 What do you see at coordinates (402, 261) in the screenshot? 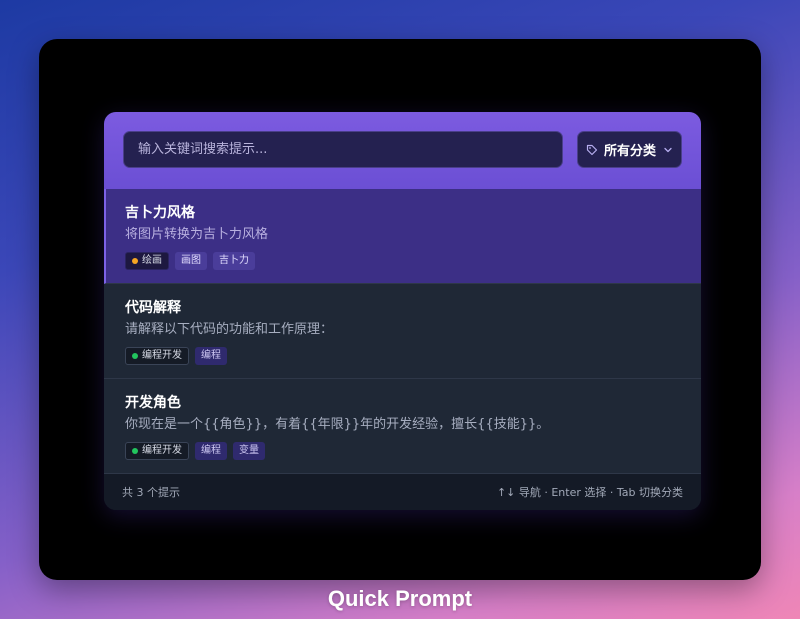
I see `prompt-tags: 绘画 画图 吉卜力` at bounding box center [402, 261].